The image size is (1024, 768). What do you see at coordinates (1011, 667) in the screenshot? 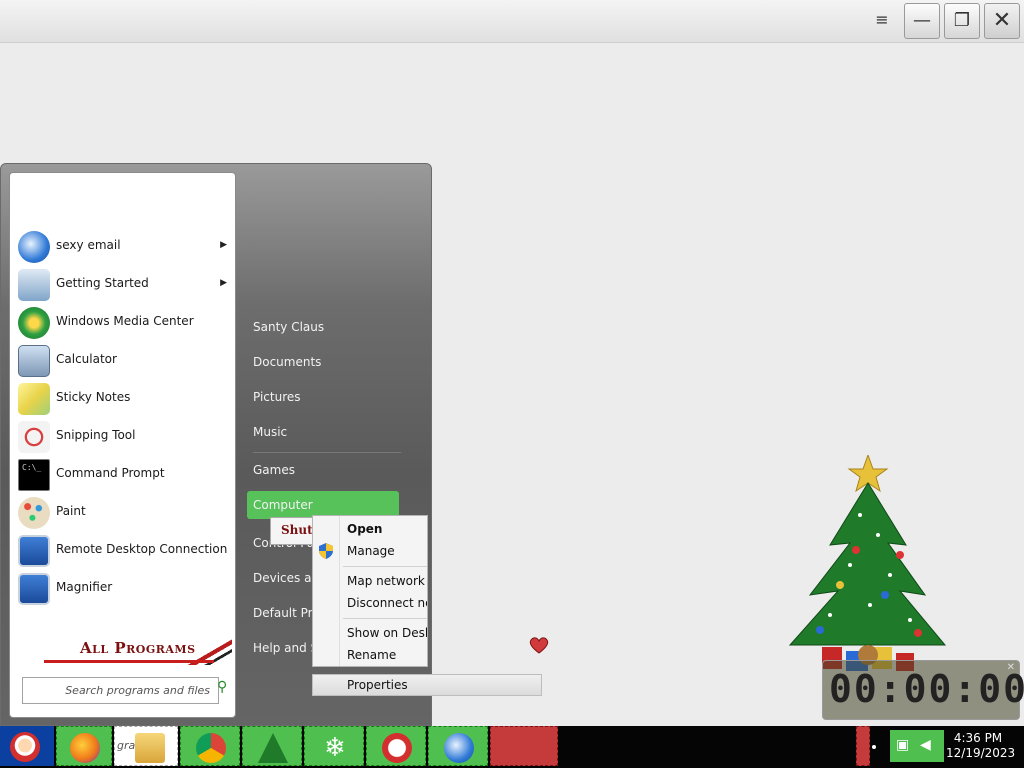
I see `timer-close-icon: ✕` at bounding box center [1011, 667].